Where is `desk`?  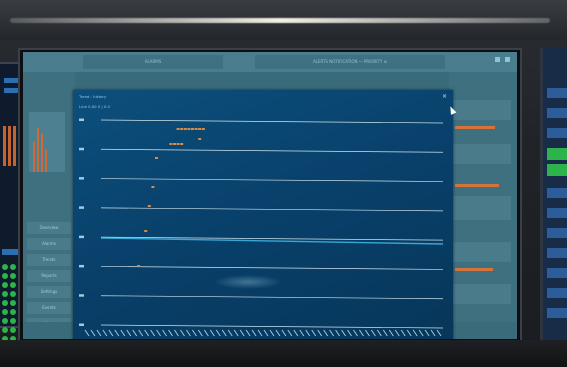 desk is located at coordinates (283, 353).